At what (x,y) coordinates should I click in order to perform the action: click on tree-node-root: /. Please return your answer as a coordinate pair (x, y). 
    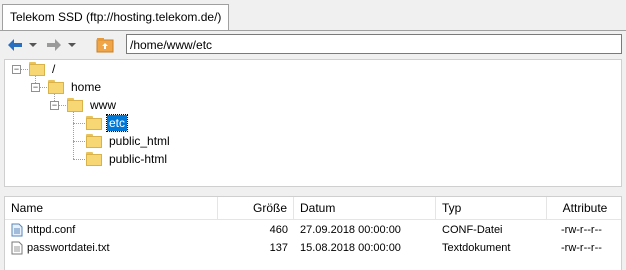
    Looking at the image, I should click on (43, 69).